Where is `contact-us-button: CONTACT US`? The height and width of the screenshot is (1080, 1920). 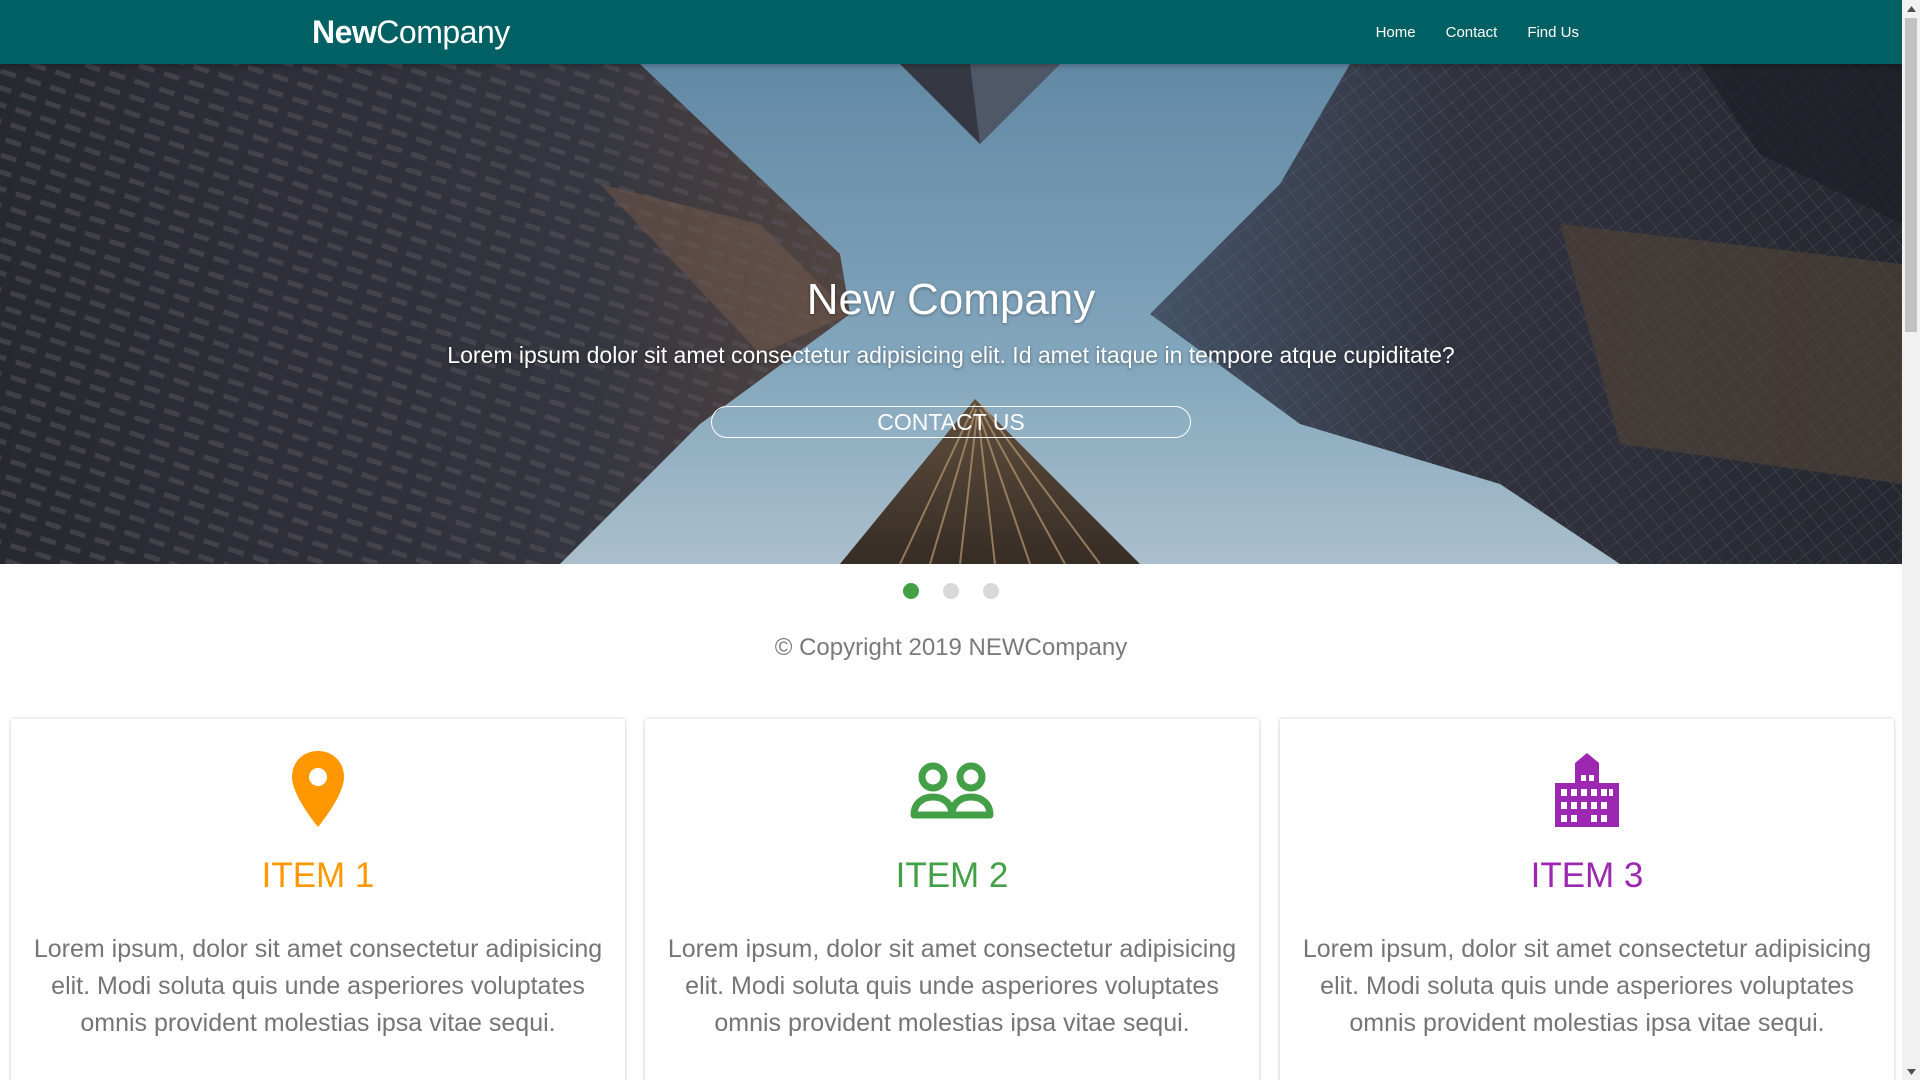
contact-us-button: CONTACT US is located at coordinates (951, 422).